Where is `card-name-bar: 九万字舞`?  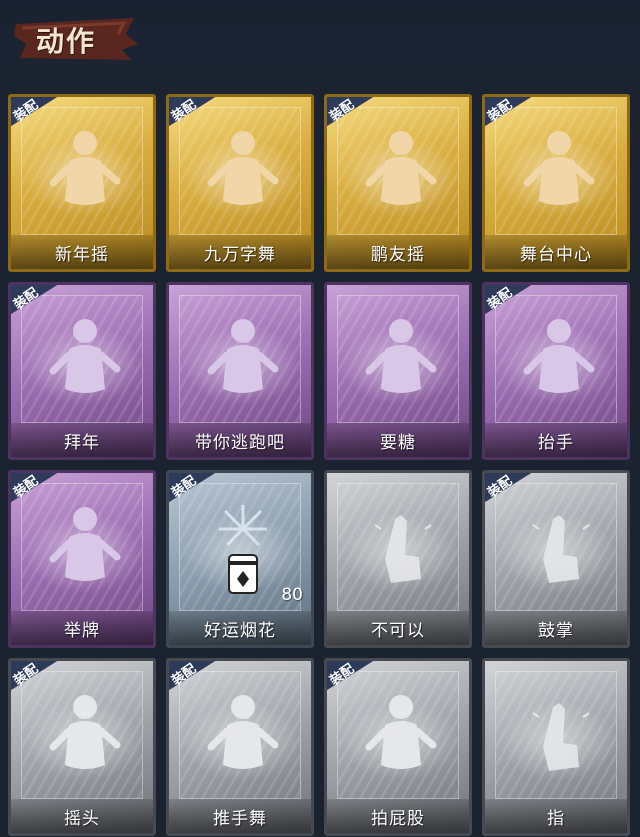 card-name-bar: 九万字舞 is located at coordinates (240, 252).